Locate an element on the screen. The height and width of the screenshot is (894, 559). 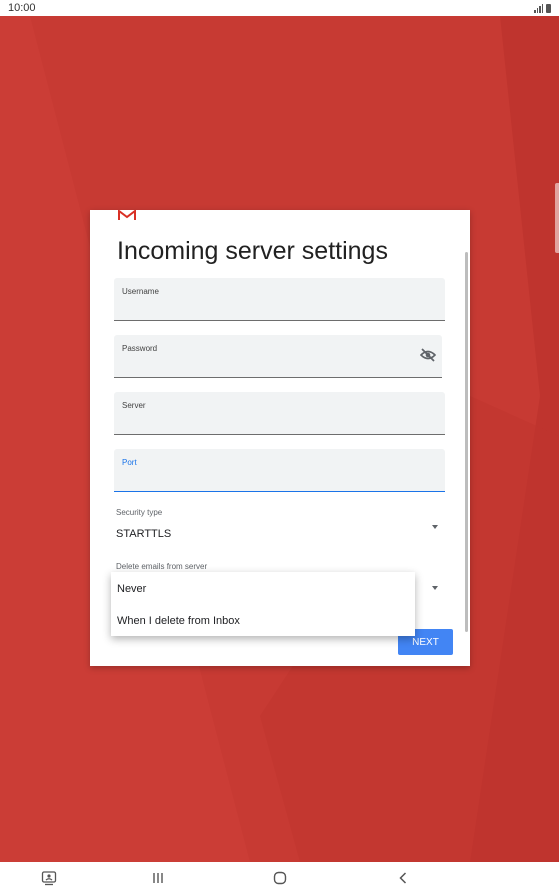
navigation-bar is located at coordinates (279, 878).